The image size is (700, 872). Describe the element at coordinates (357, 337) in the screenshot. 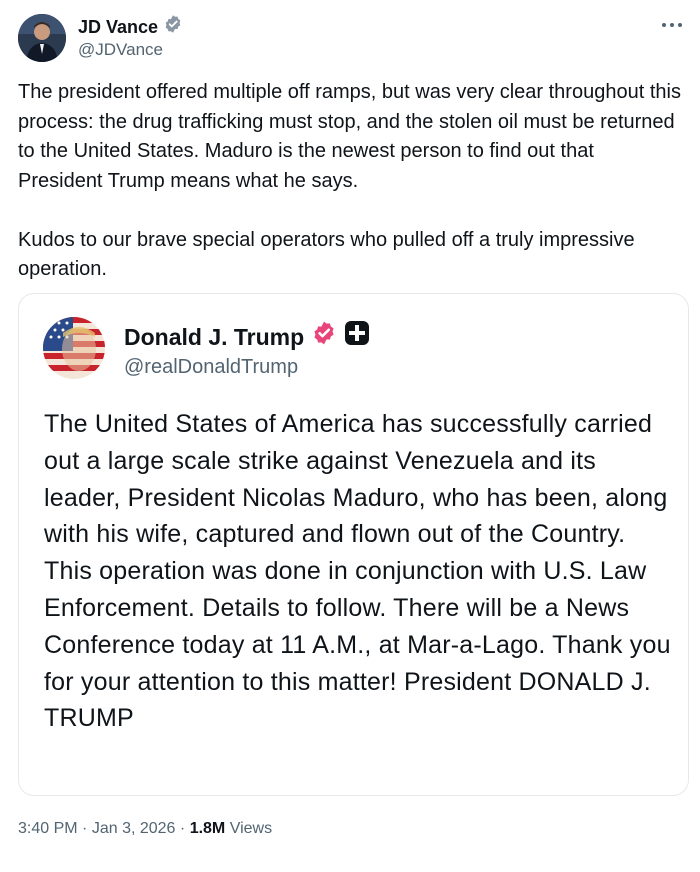

I see `truth-social-icon` at that location.